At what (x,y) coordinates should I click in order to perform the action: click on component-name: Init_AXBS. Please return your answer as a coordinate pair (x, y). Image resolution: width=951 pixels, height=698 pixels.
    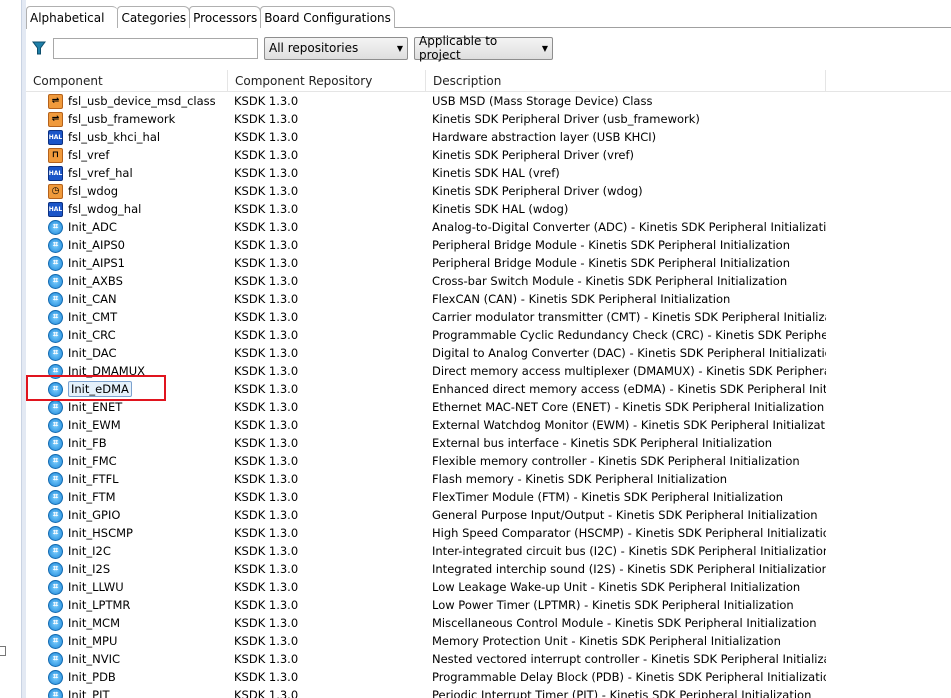
    Looking at the image, I should click on (95, 281).